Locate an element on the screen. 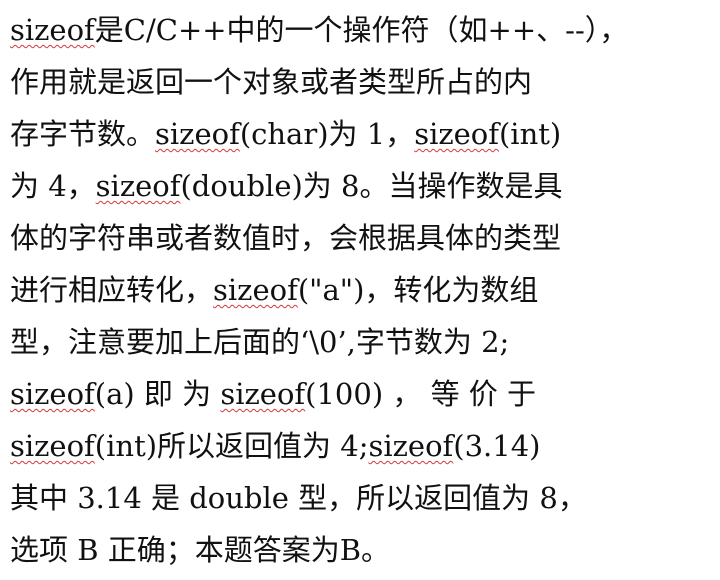 Image resolution: width=720 pixels, height=580 pixels. text-line: 其中 3.14 是 double 型，所以返回值为 8， is located at coordinates (298, 498).